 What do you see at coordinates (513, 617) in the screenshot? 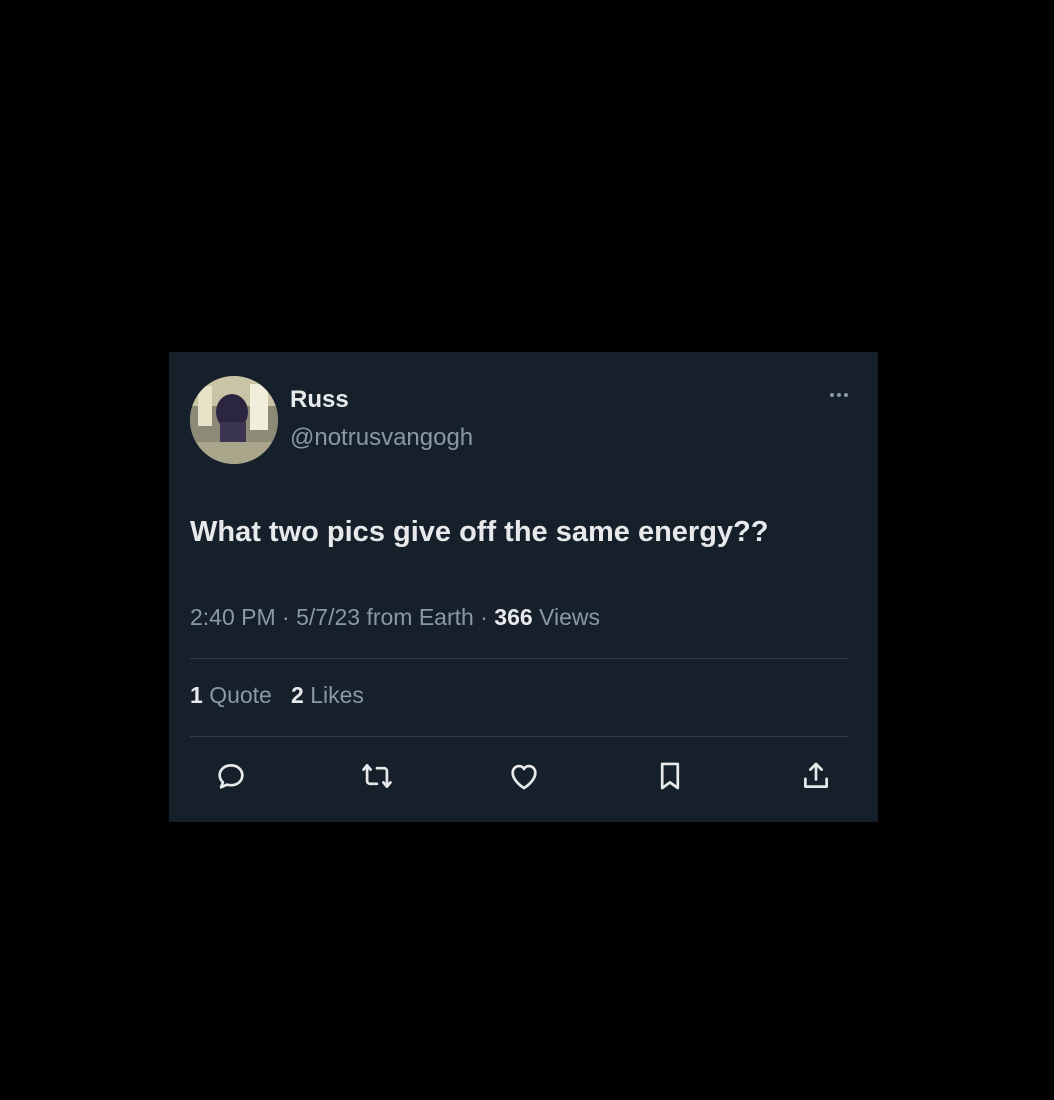
I see `views-count: 366` at bounding box center [513, 617].